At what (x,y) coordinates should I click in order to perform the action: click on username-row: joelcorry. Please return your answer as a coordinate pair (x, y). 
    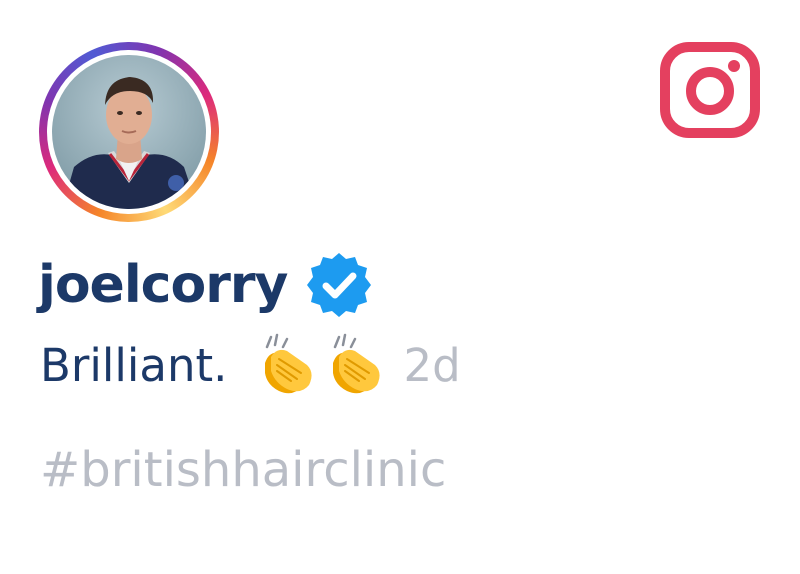
    Looking at the image, I should click on (205, 285).